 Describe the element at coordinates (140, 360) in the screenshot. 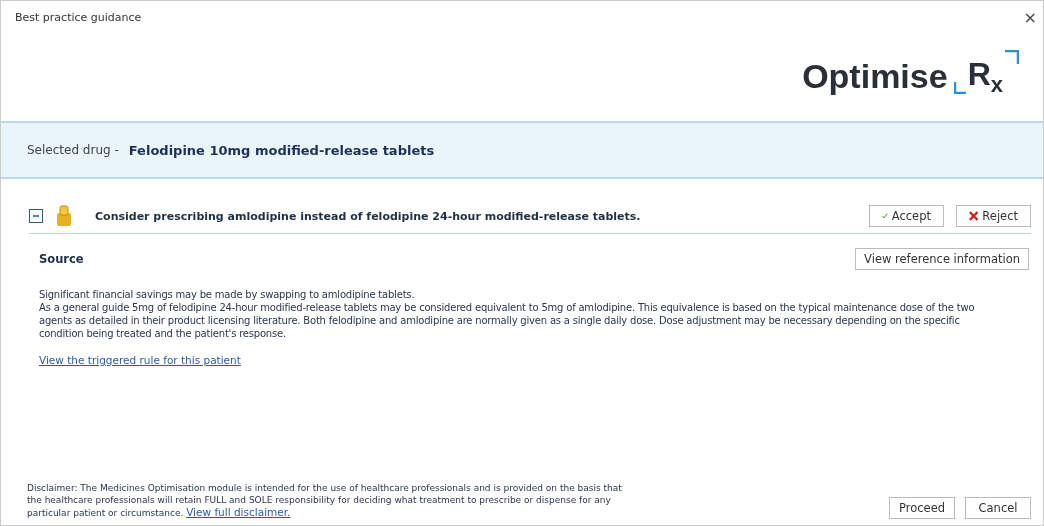

I see `triggered-rule-link: View the triggered rule for this patient` at that location.